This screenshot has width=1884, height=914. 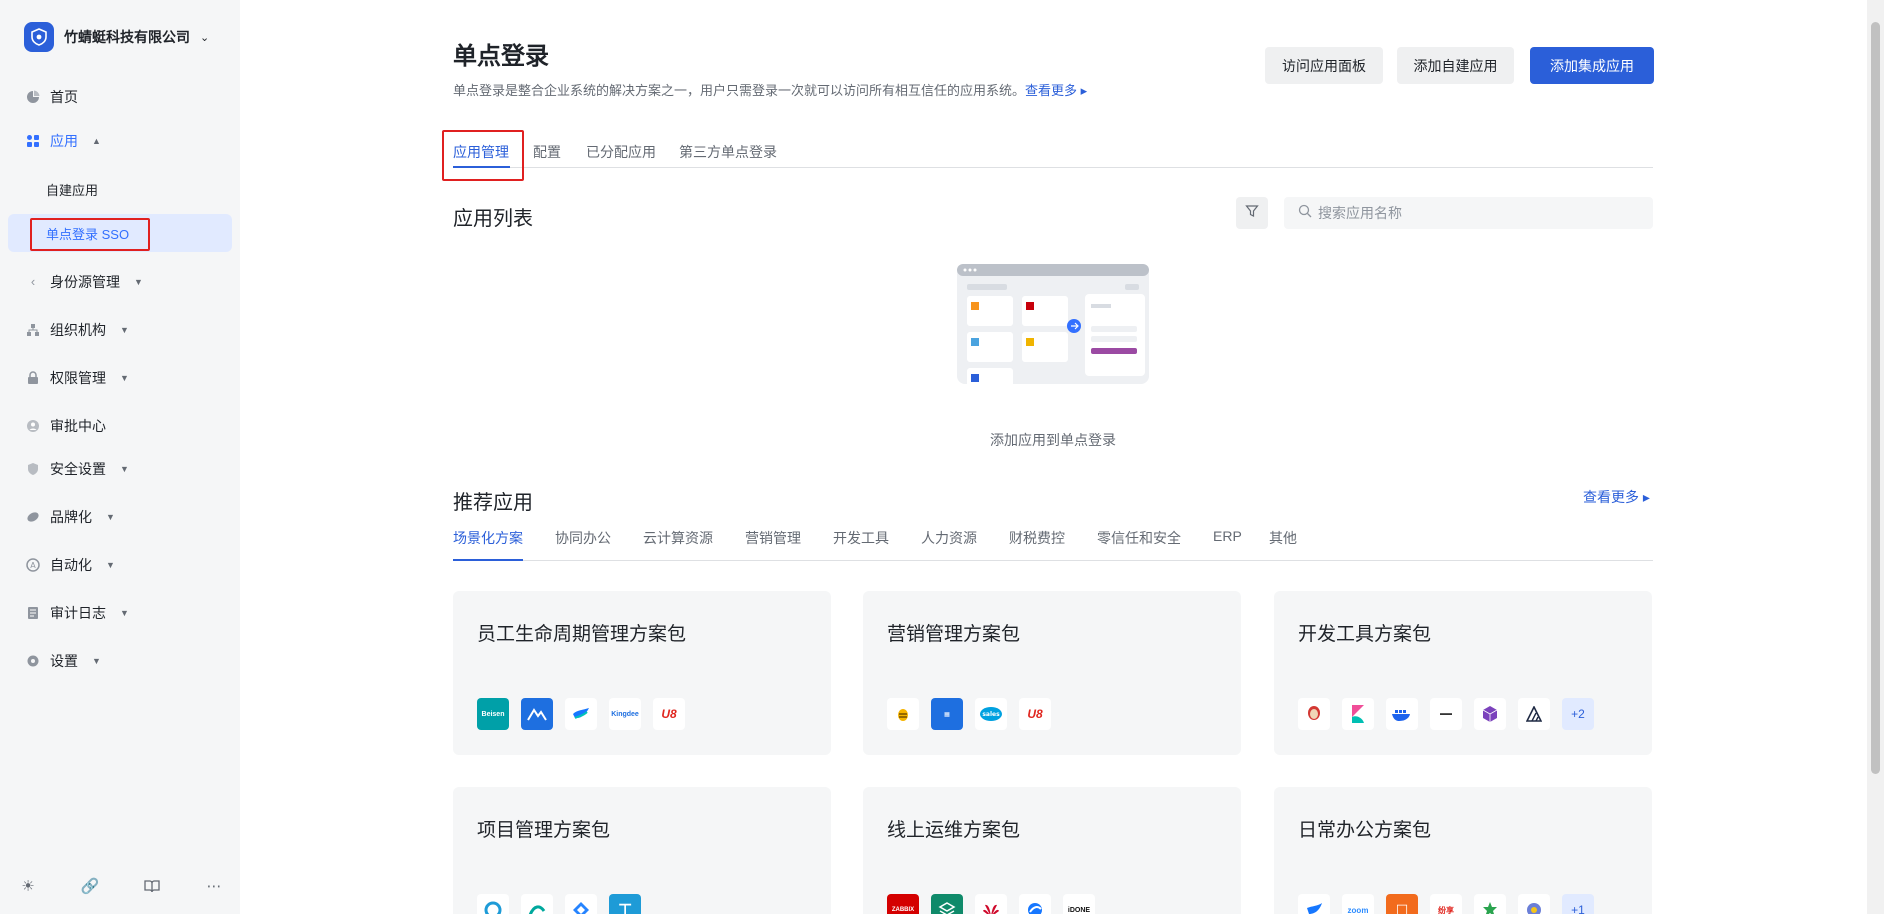 What do you see at coordinates (120, 141) in the screenshot?
I see `sidebar-item-apps: 应用 ▲` at bounding box center [120, 141].